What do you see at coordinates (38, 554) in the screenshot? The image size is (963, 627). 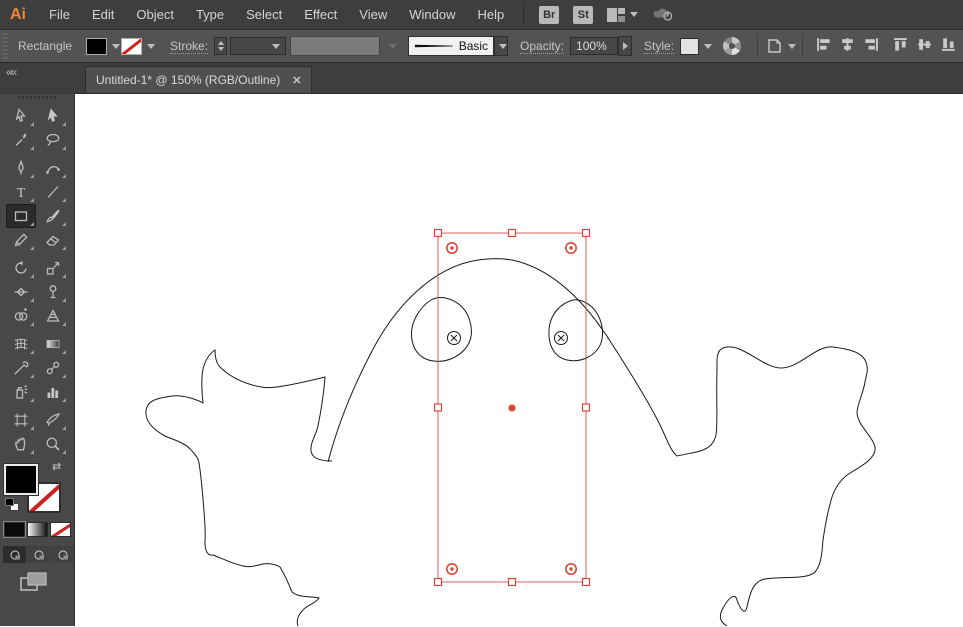 I see `draw-behind-button` at bounding box center [38, 554].